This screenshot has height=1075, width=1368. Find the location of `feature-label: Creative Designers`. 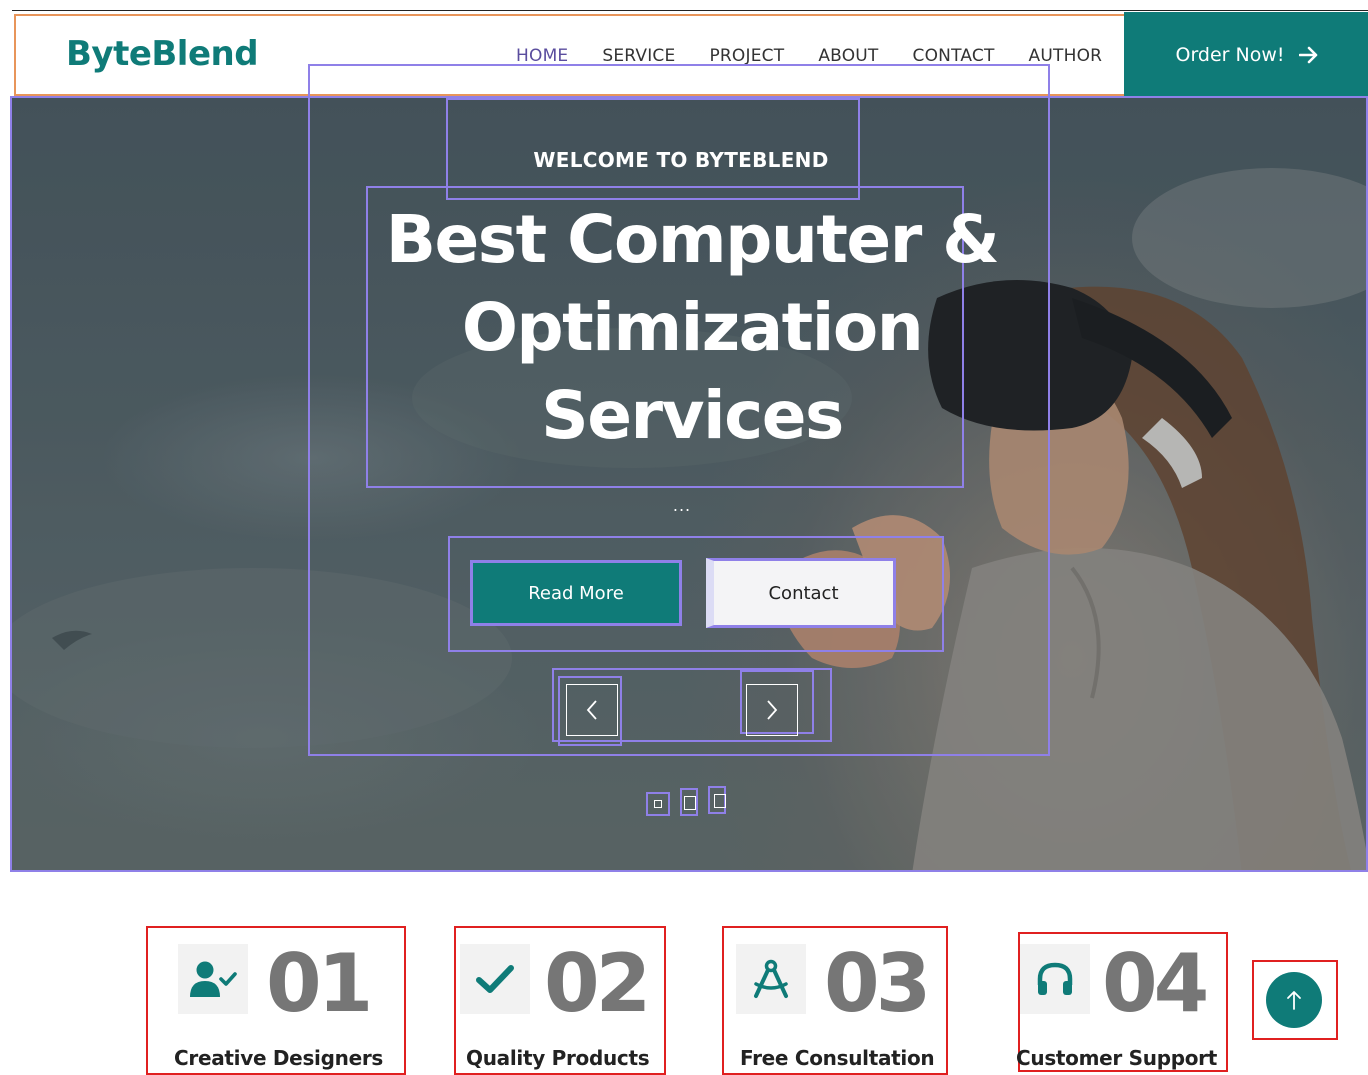

feature-label: Creative Designers is located at coordinates (278, 1058).